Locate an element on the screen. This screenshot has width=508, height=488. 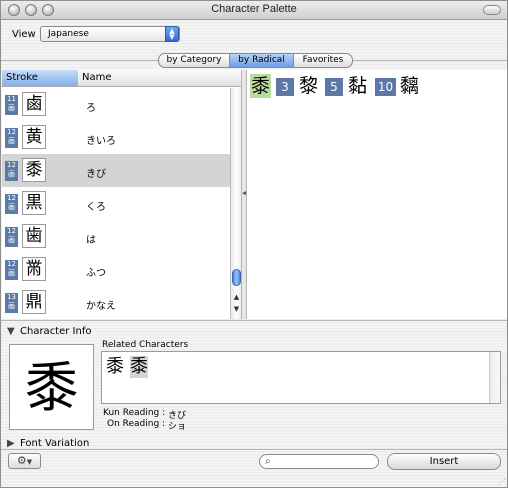
list-item: 13 画 鼎 かなえ is located at coordinates (116, 302).